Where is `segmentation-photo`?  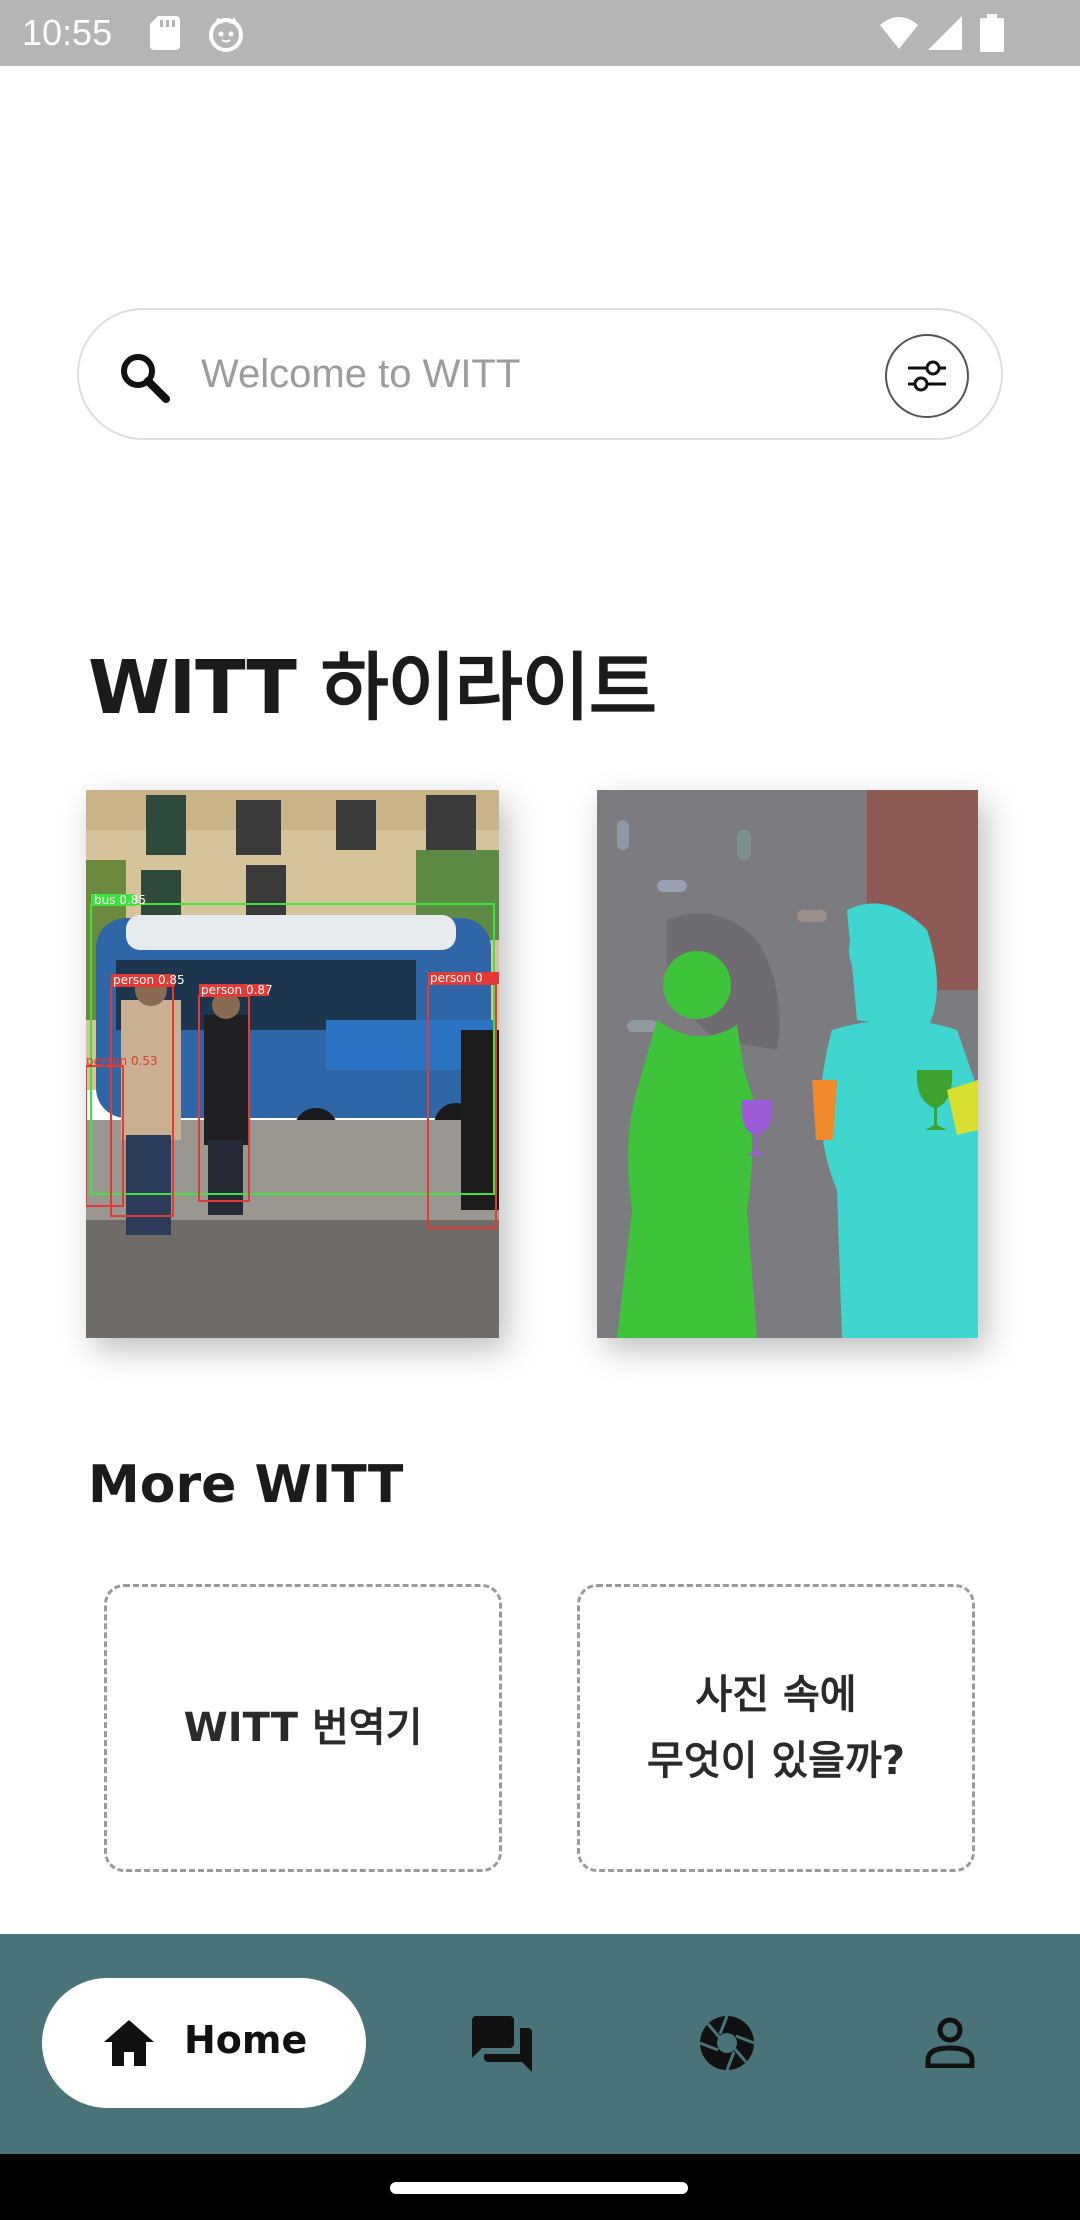 segmentation-photo is located at coordinates (787, 1064).